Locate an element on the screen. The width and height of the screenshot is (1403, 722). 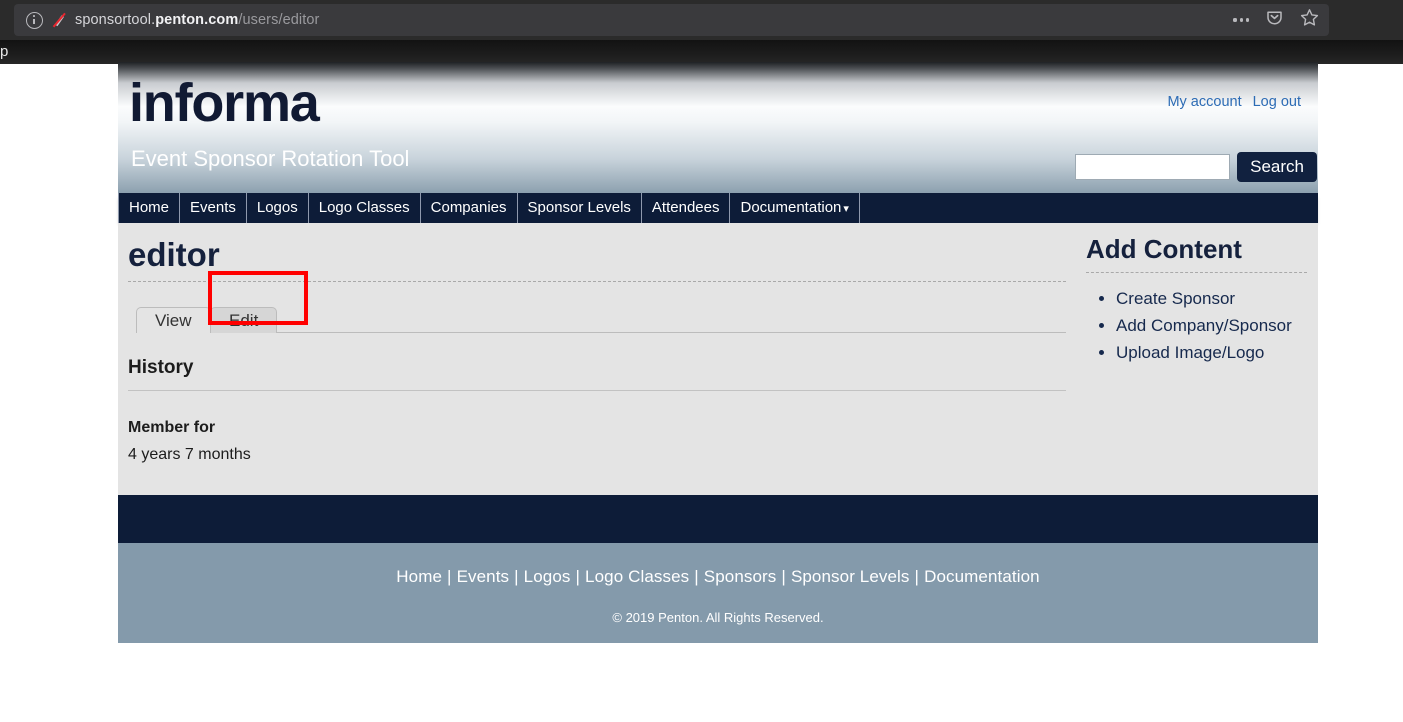
footer-accent-bar is located at coordinates (718, 519).